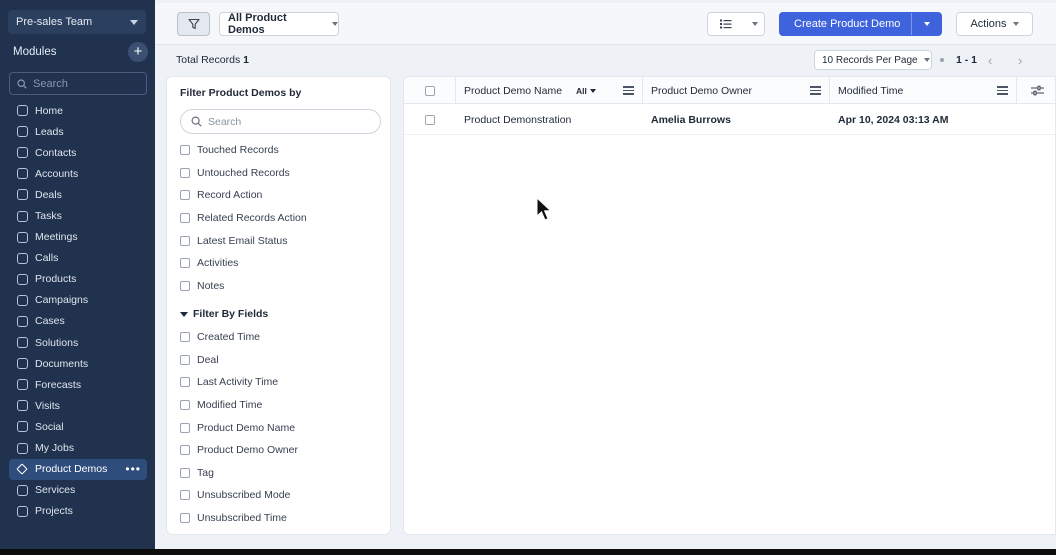 Image resolution: width=1056 pixels, height=555 pixels. I want to click on filter-option: Product Demo Name, so click(285, 427).